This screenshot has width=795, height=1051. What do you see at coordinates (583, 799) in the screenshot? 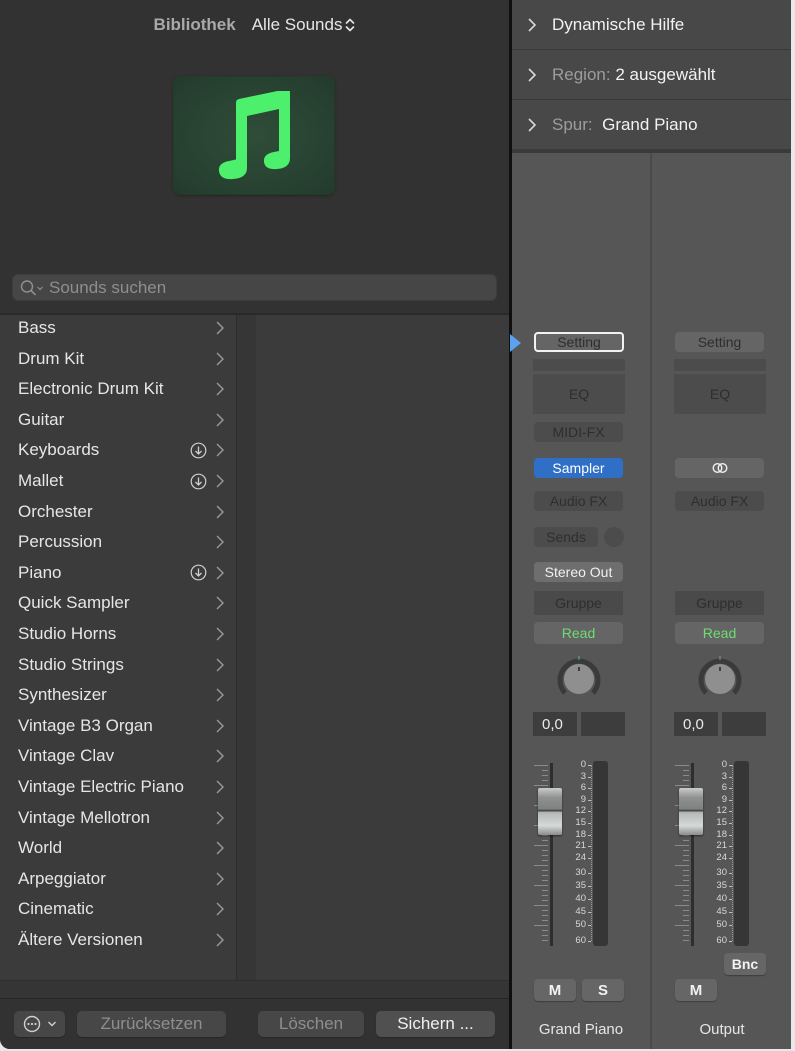
I see `meter-scale-label: 9` at bounding box center [583, 799].